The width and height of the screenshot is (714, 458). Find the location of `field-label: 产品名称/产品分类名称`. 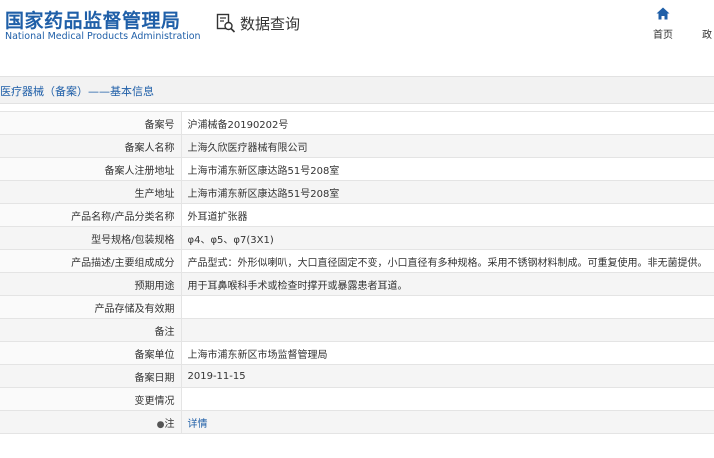

field-label: 产品名称/产品分类名称 is located at coordinates (91, 215).